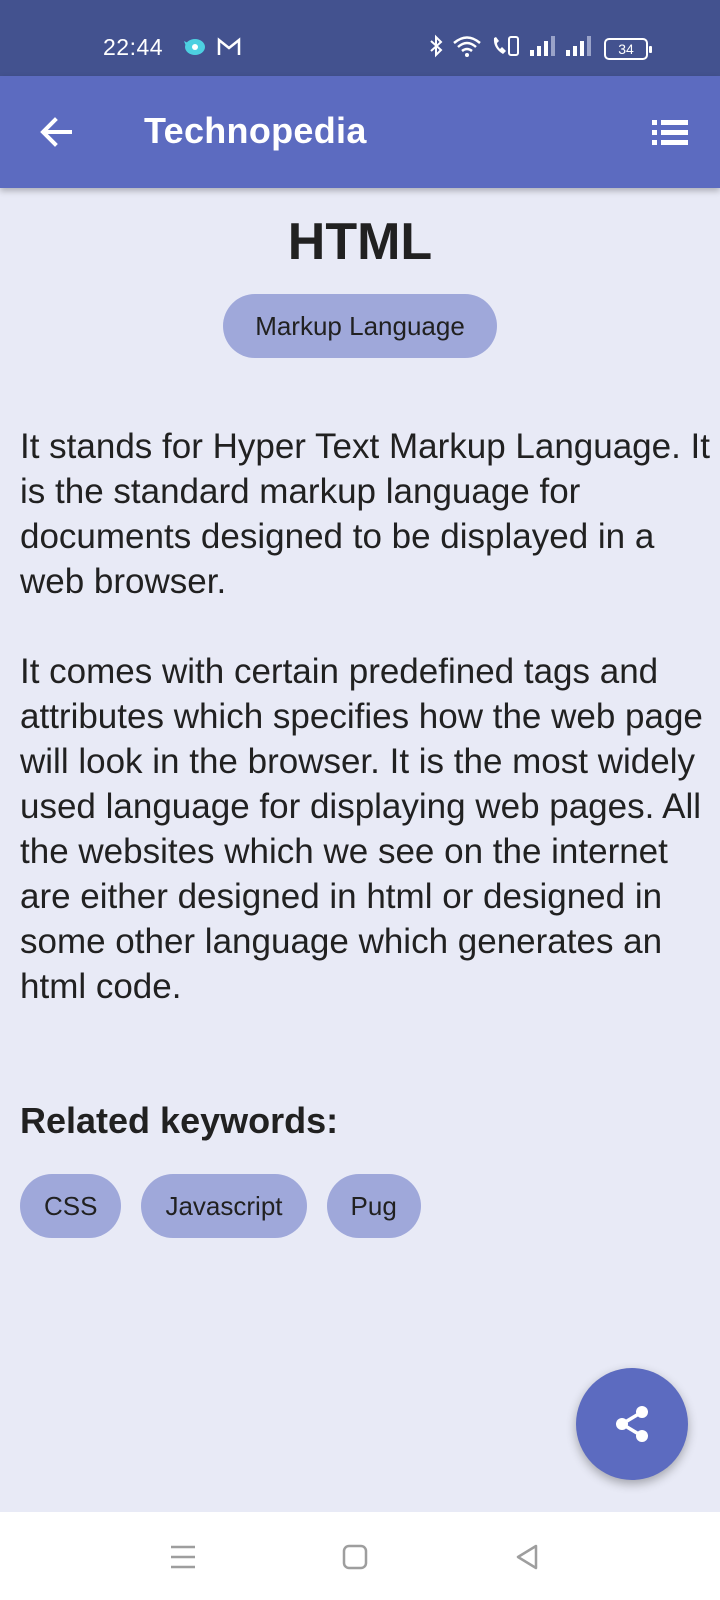 Image resolution: width=720 pixels, height=1600 pixels. I want to click on related-keywords-list: CSS Javascript Pug, so click(220, 1206).